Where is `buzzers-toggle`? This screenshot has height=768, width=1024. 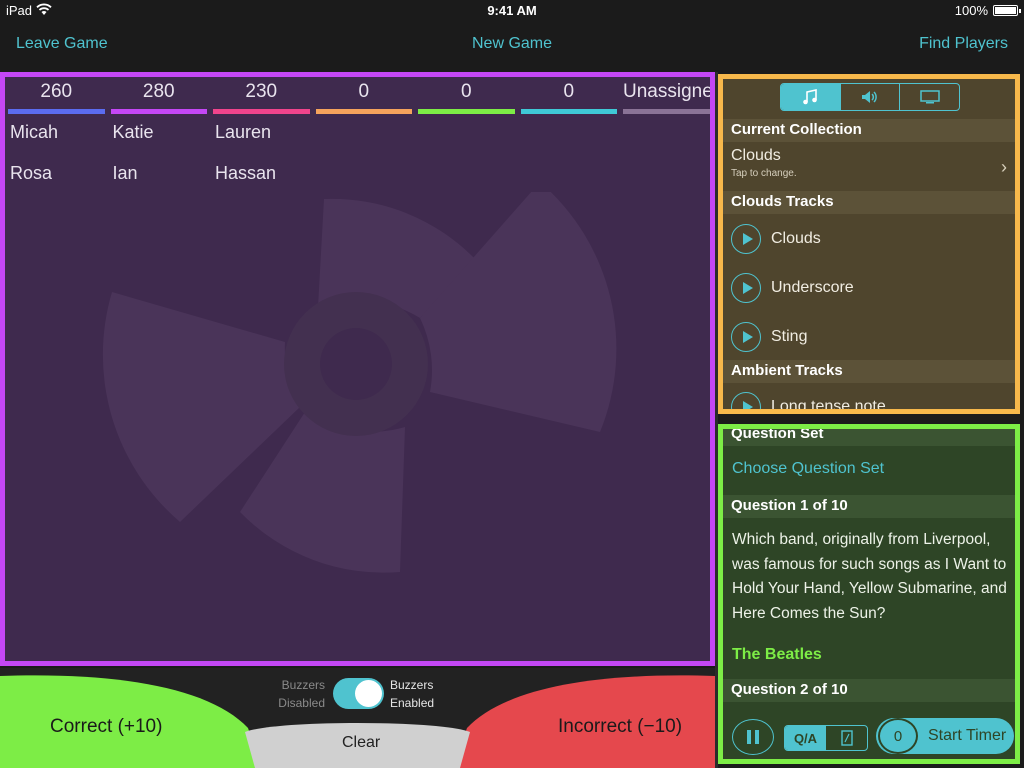 buzzers-toggle is located at coordinates (358, 693).